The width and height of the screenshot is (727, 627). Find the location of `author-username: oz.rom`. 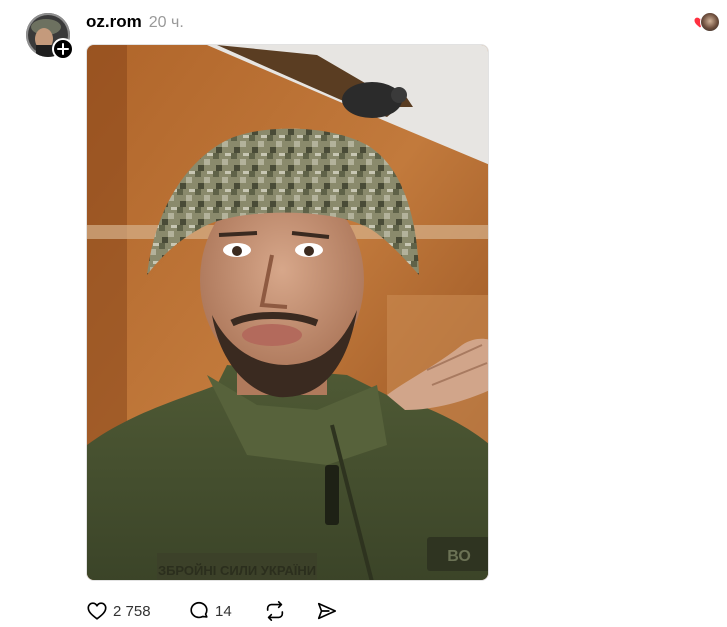

author-username: oz.rom is located at coordinates (114, 22).